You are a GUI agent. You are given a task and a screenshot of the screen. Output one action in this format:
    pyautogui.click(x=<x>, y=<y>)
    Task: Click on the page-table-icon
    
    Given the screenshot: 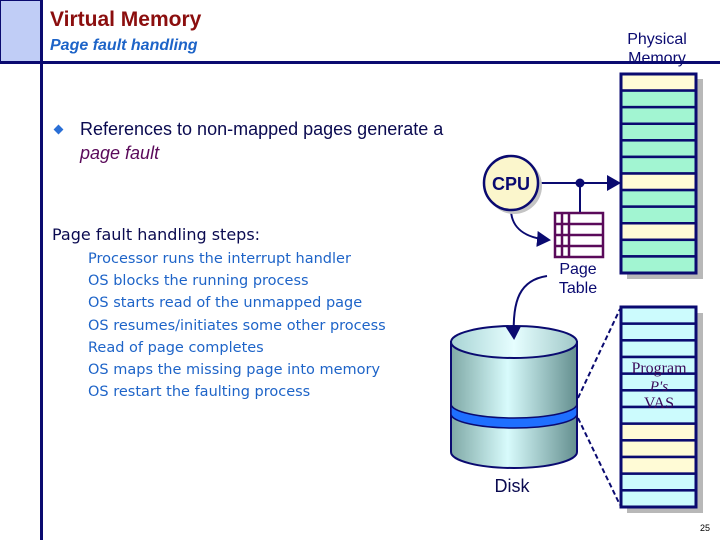 What is the action you would take?
    pyautogui.click(x=579, y=235)
    